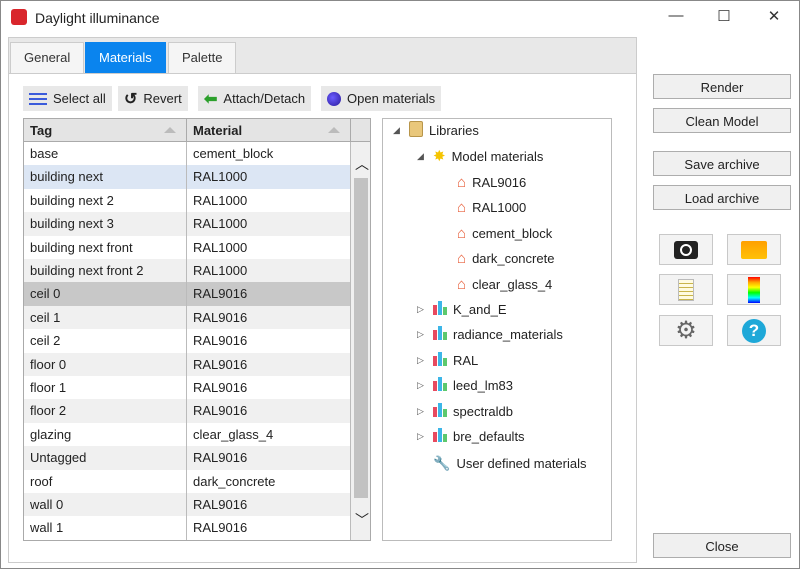 This screenshot has height=569, width=800. I want to click on tag-cell: floor 1, so click(105, 388).